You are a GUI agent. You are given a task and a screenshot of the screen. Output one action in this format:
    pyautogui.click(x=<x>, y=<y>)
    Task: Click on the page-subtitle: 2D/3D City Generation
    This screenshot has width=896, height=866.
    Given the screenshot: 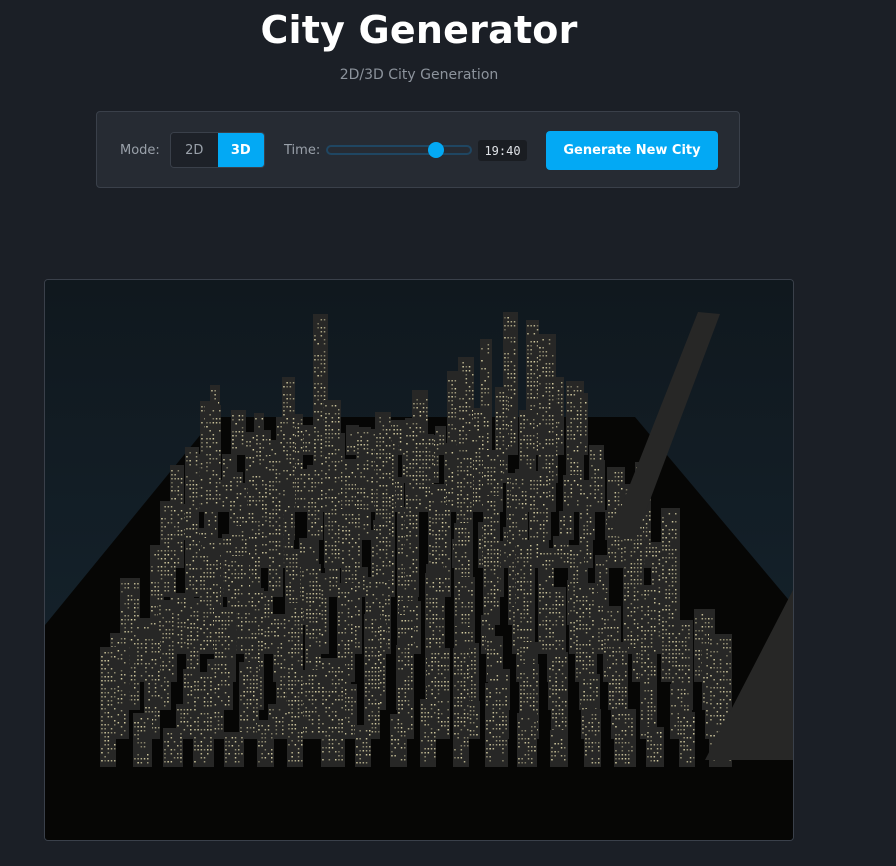 What is the action you would take?
    pyautogui.click(x=419, y=75)
    